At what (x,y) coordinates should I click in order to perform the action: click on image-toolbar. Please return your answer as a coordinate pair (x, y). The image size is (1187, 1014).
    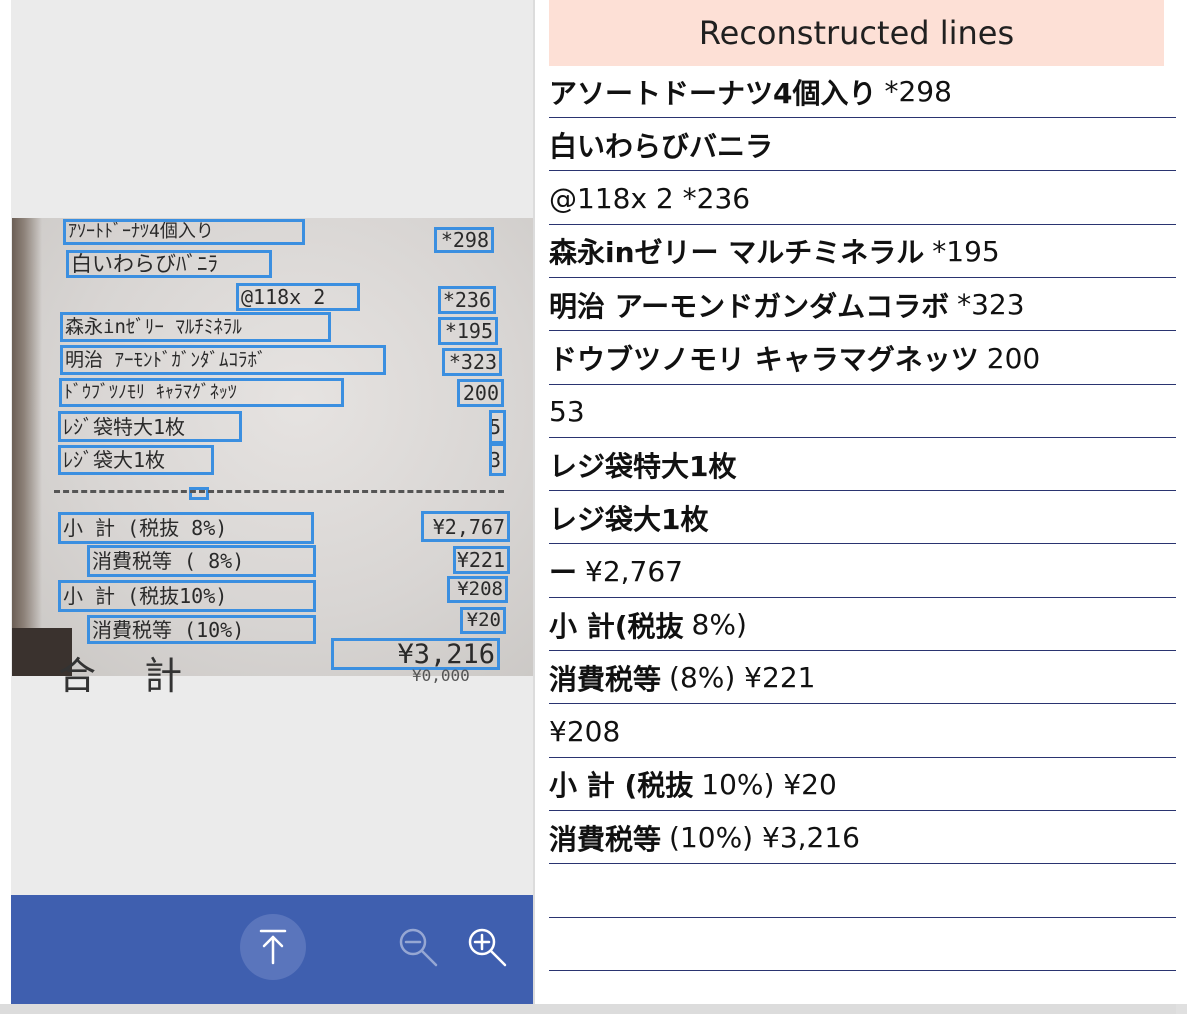
    Looking at the image, I should click on (272, 949).